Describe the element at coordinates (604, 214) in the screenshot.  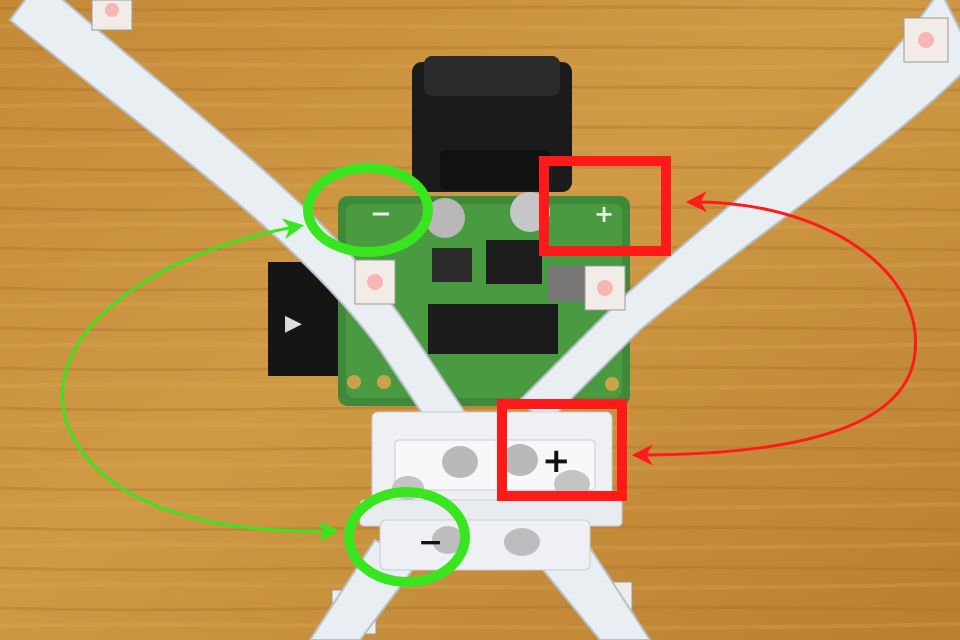
I see `board-plus-label: +` at that location.